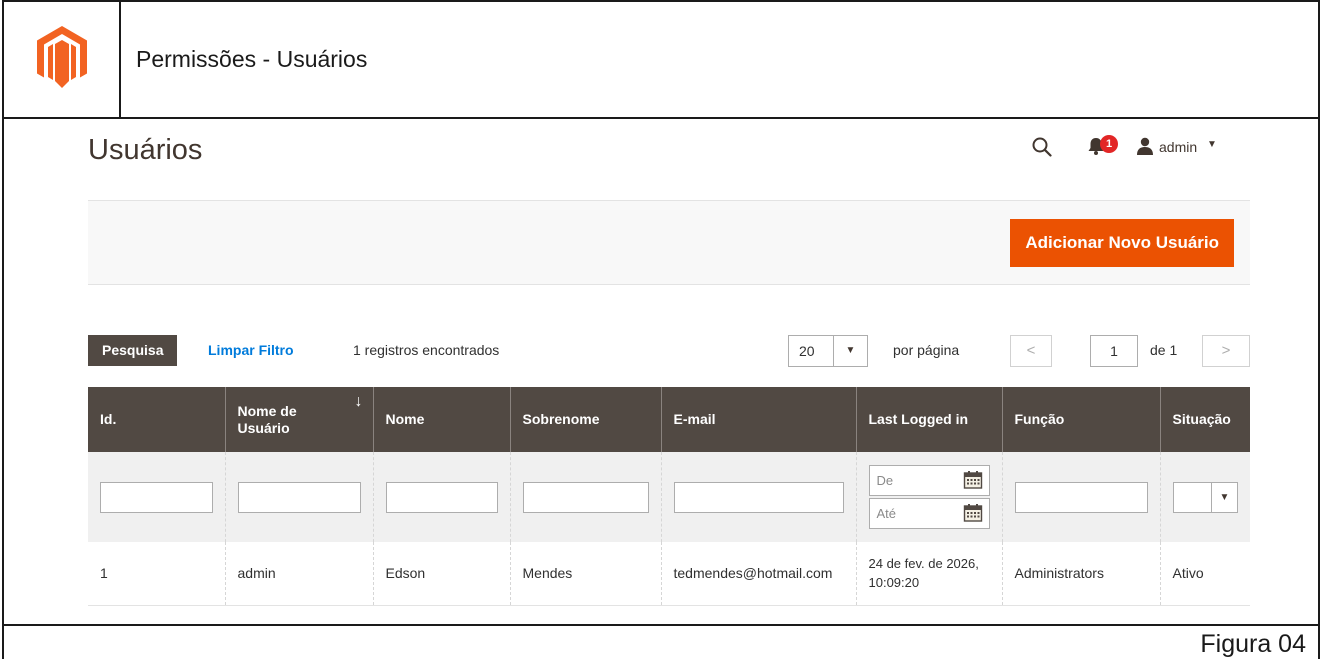 This screenshot has height=659, width=1322. I want to click on filter-cell-id, so click(156, 497).